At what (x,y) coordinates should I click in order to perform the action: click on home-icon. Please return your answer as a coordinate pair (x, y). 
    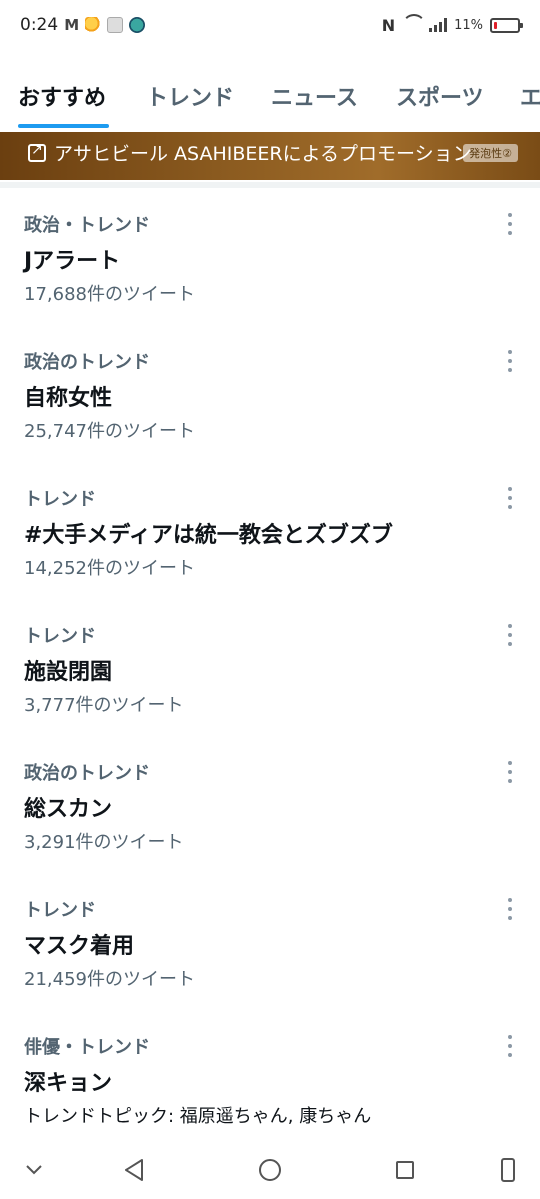
    Looking at the image, I should click on (270, 1170).